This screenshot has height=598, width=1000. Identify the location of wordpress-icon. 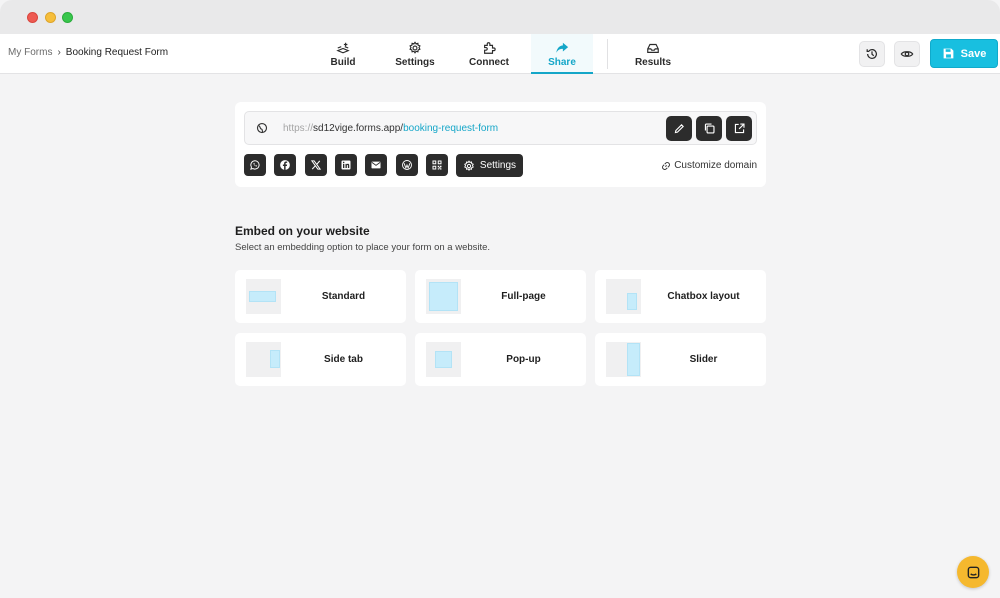
(407, 165).